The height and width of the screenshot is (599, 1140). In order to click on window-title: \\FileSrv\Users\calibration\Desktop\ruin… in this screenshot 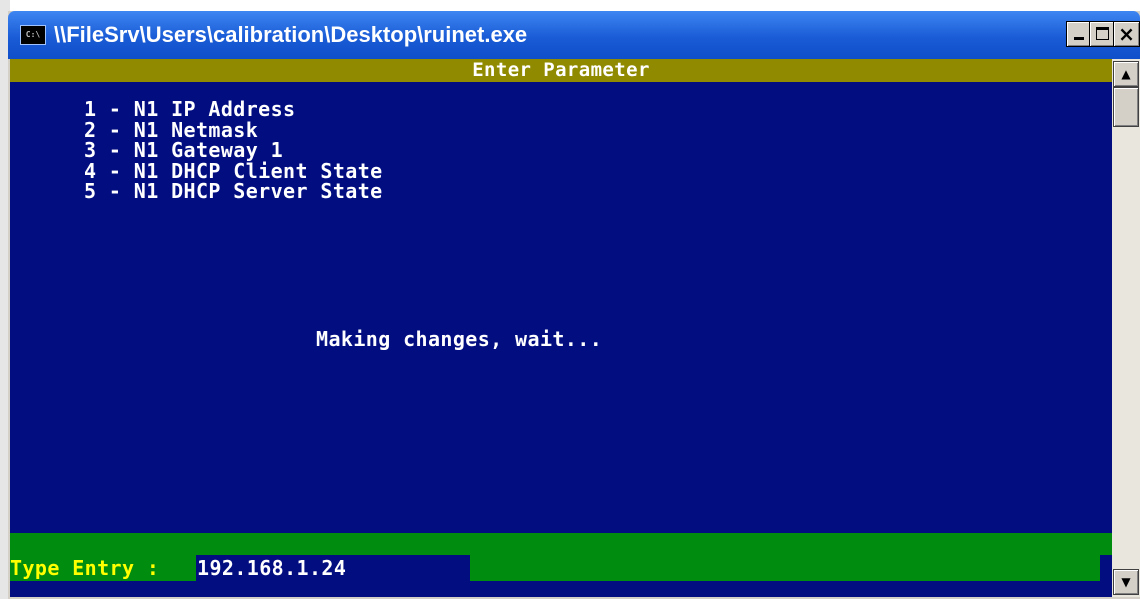, I will do `click(291, 34)`.